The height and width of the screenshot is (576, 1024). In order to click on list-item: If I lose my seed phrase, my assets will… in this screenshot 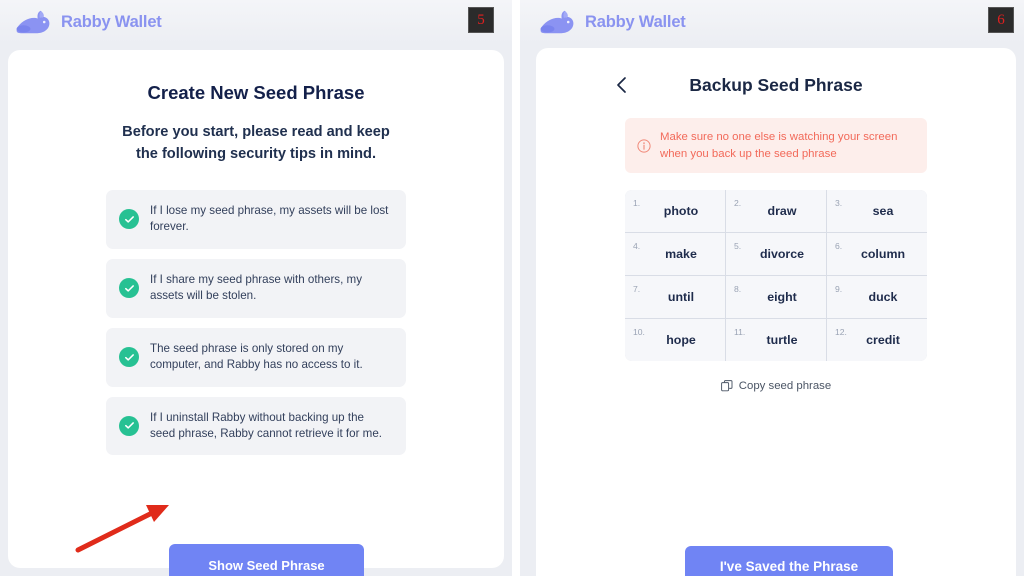, I will do `click(256, 219)`.